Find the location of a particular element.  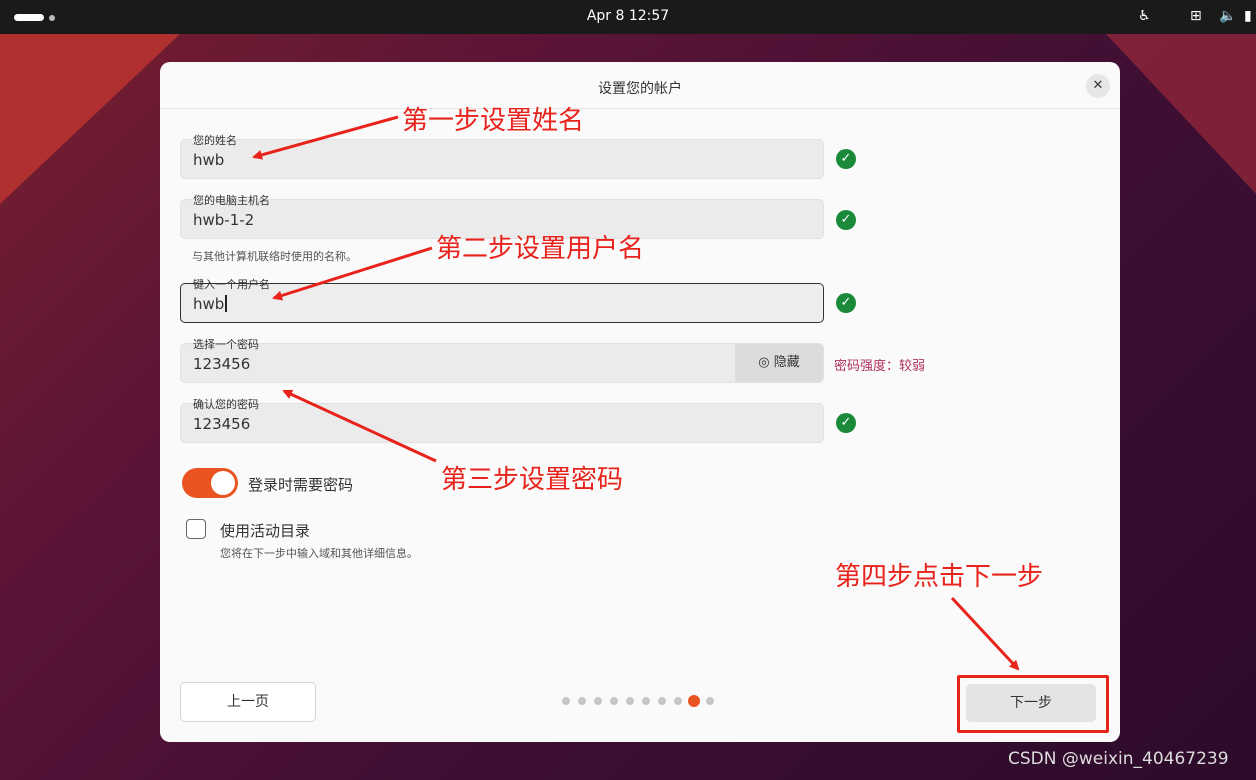

annotation-step1: 第一步设置姓名 is located at coordinates (493, 121).